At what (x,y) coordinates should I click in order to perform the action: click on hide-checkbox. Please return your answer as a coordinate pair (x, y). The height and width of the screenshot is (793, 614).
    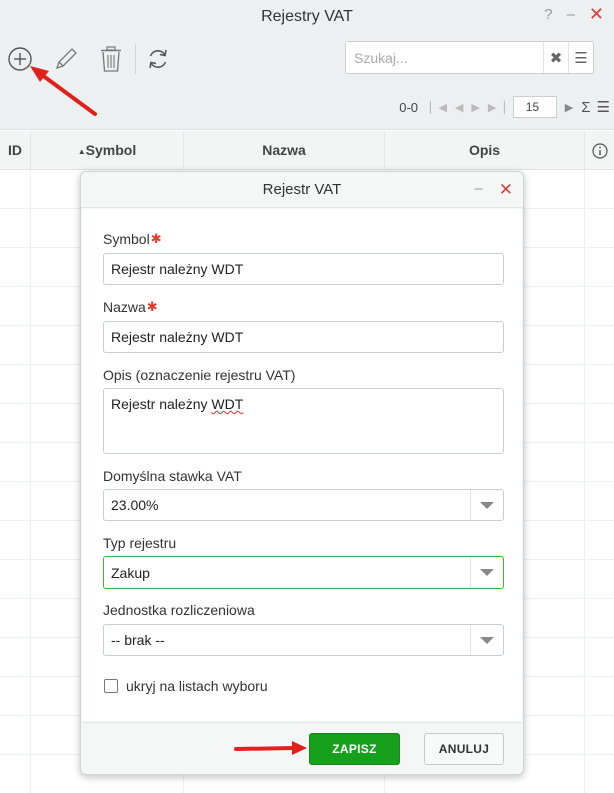
    Looking at the image, I should click on (111, 686).